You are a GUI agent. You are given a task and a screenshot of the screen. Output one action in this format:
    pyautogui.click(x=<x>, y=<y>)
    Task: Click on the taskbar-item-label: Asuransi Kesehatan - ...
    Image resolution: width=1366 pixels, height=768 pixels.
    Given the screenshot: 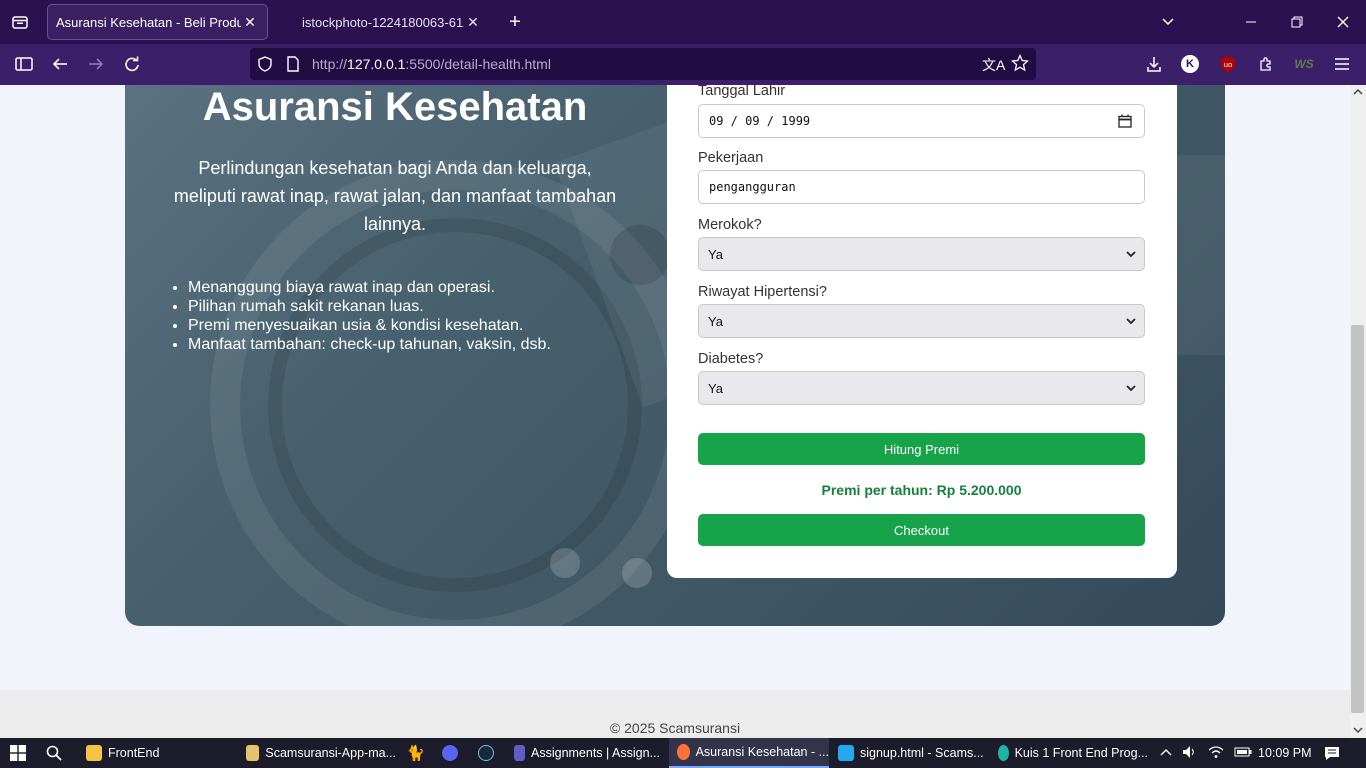 What is the action you would take?
    pyautogui.click(x=762, y=752)
    